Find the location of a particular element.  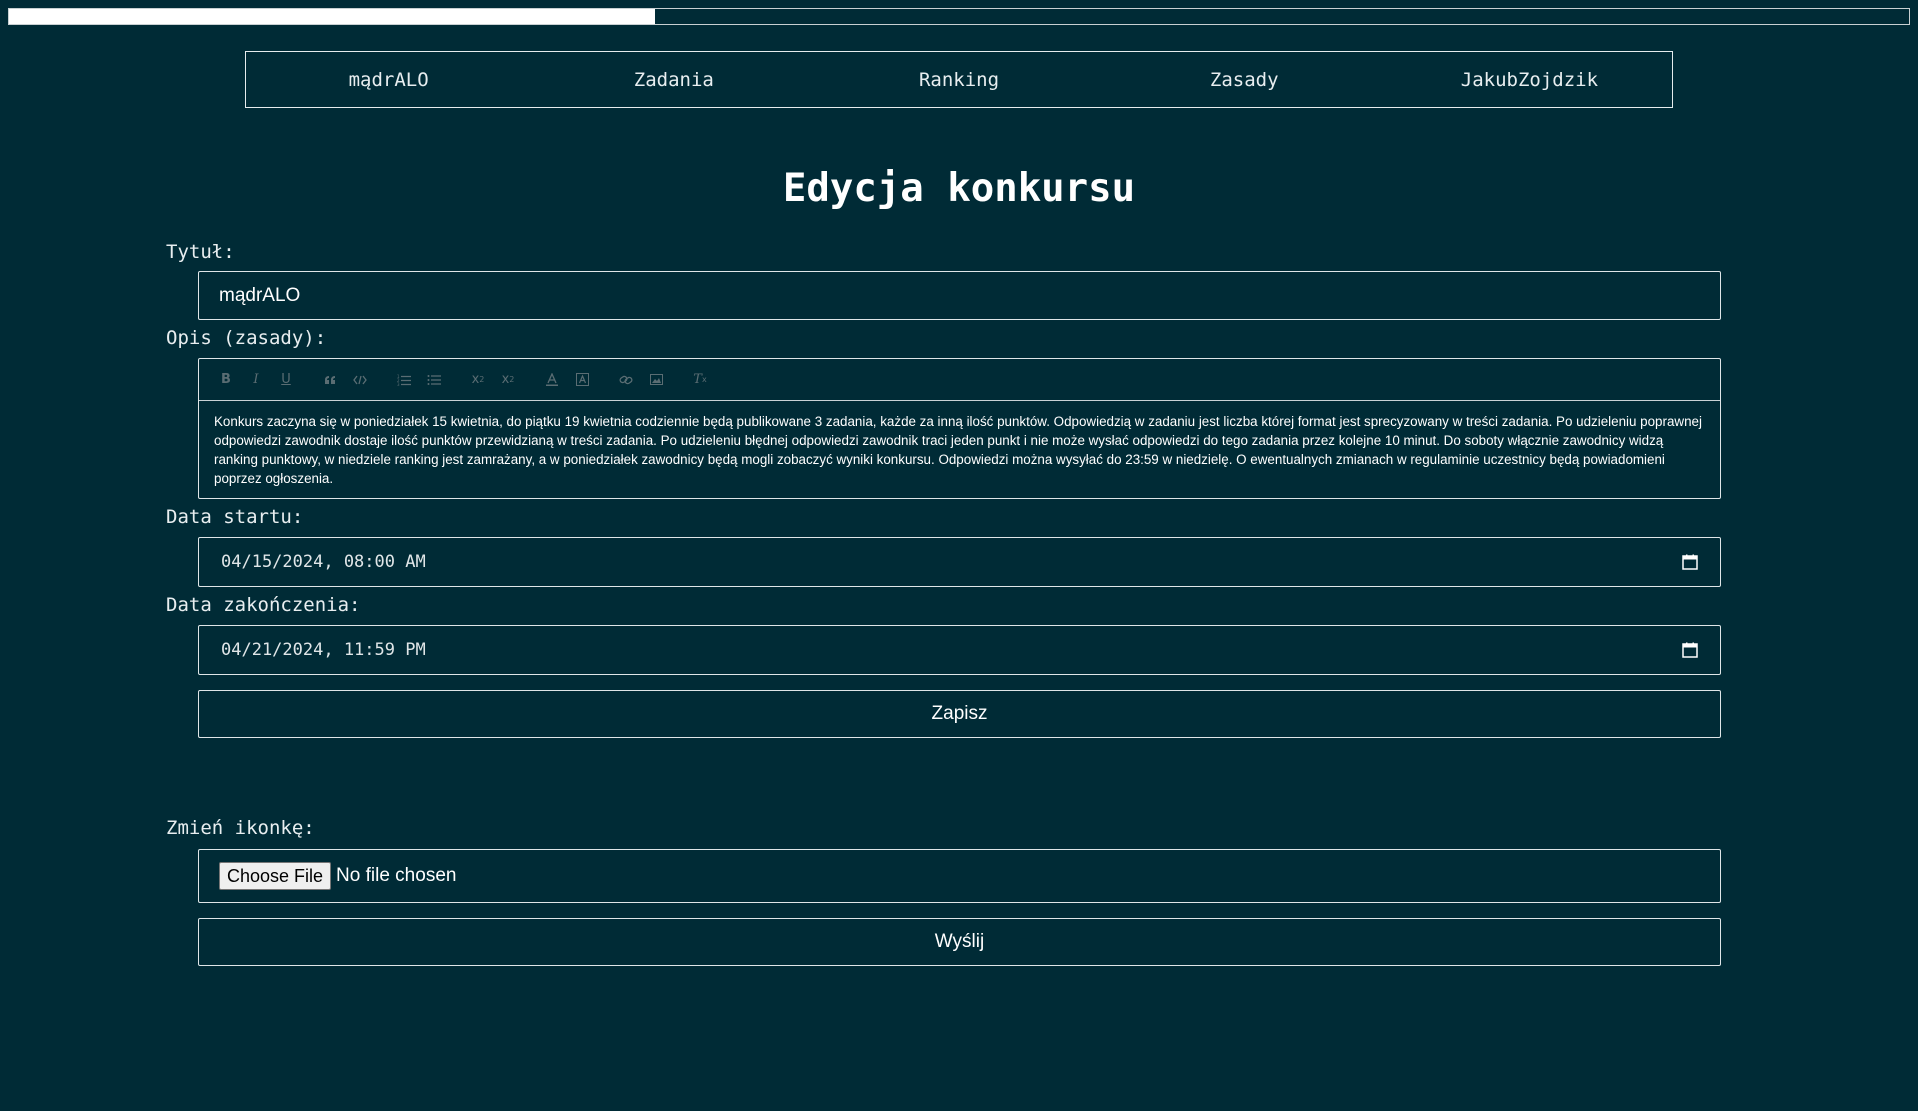

choose-file-button: Choose File is located at coordinates (275, 876).